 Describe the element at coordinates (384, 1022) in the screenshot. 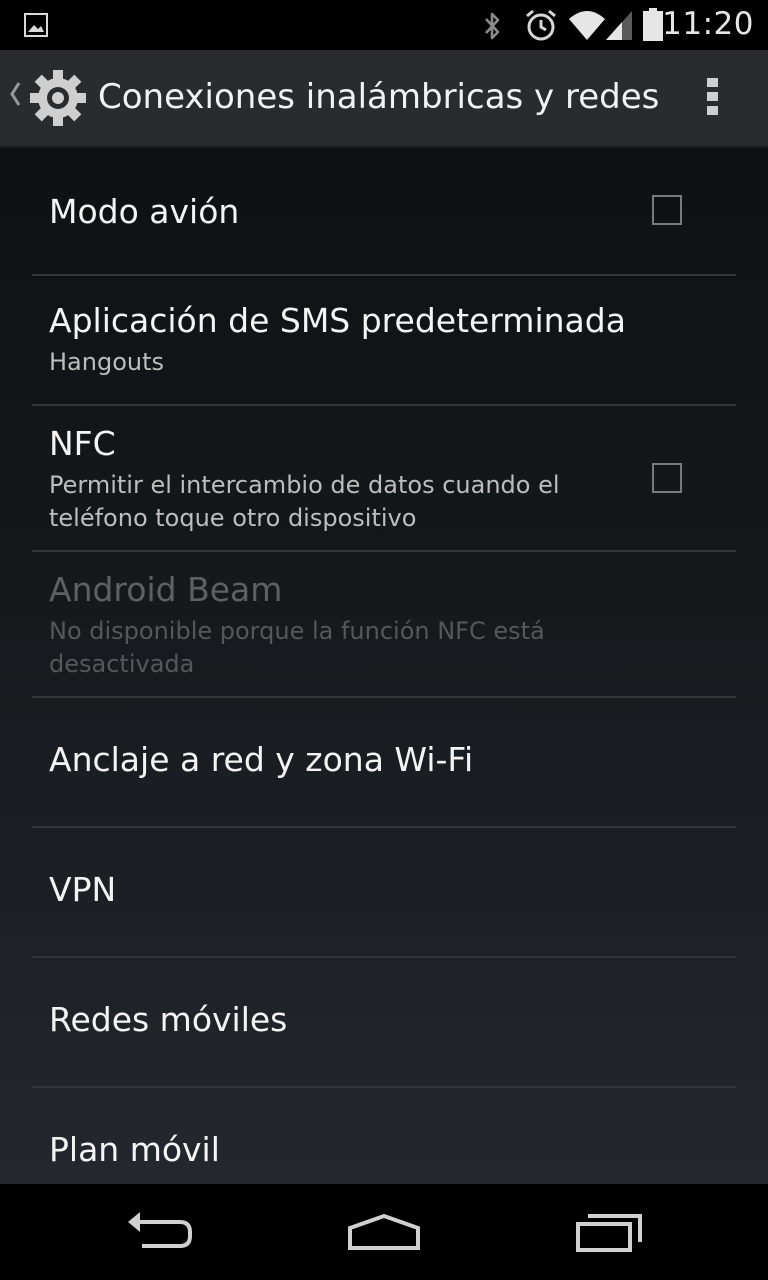

I see `mobile-networks-row: Redes móviles` at that location.